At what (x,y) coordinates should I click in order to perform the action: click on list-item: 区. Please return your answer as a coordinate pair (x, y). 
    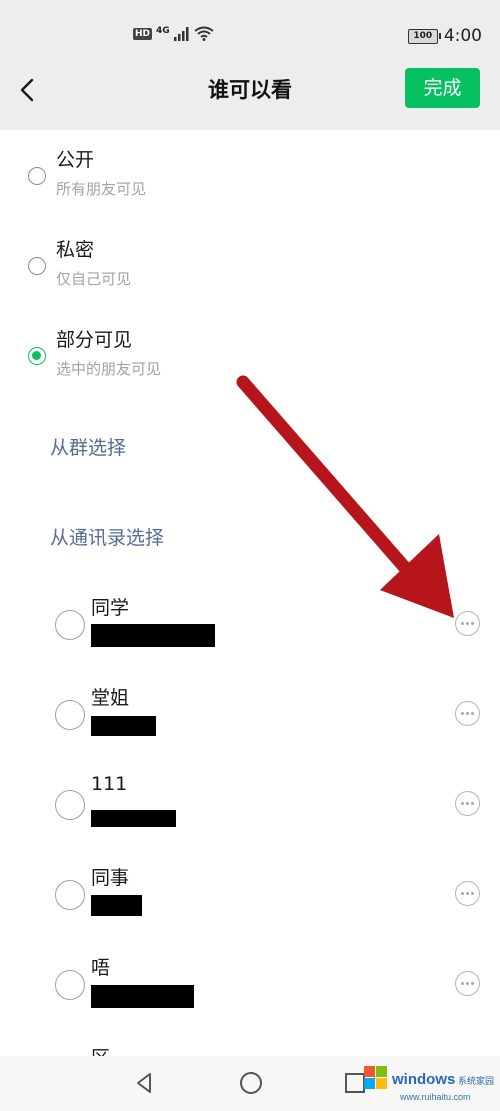
    Looking at the image, I should click on (250, 1045).